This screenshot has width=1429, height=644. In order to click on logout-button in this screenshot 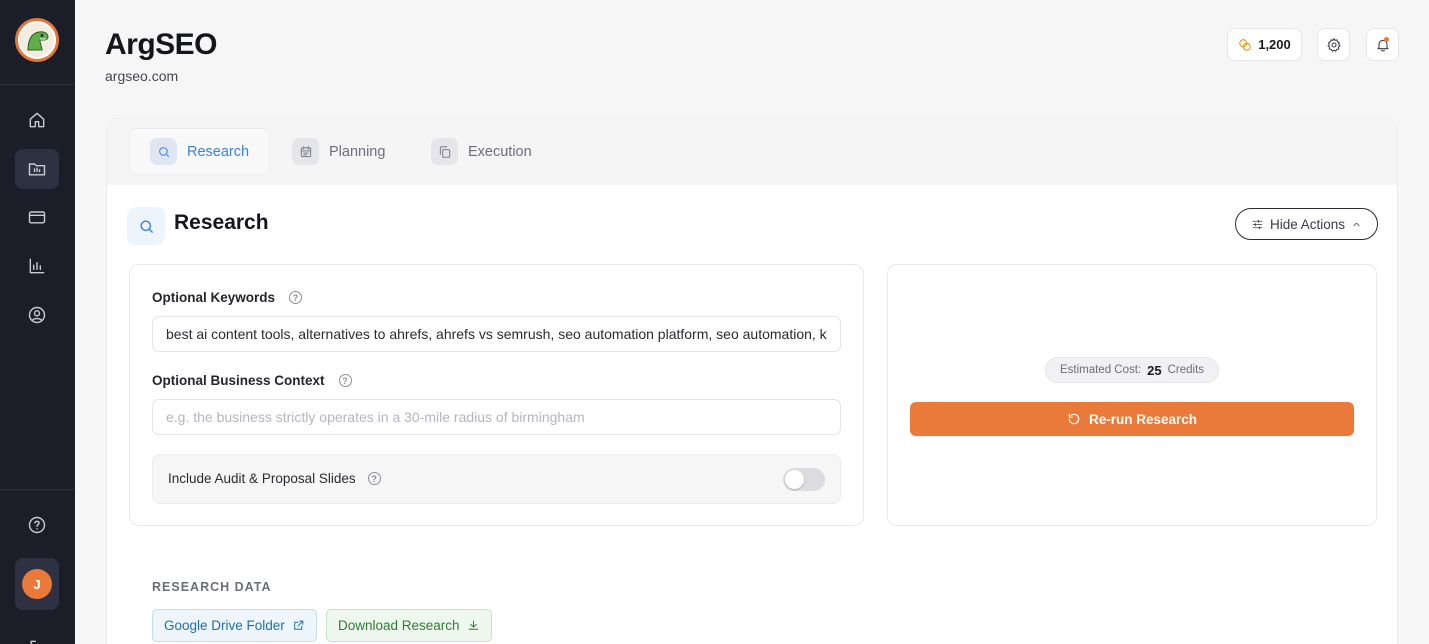, I will do `click(37, 636)`.